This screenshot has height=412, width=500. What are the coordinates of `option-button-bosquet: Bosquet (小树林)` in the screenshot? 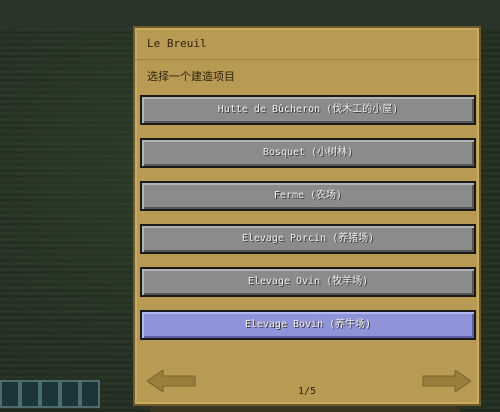 It's located at (308, 153).